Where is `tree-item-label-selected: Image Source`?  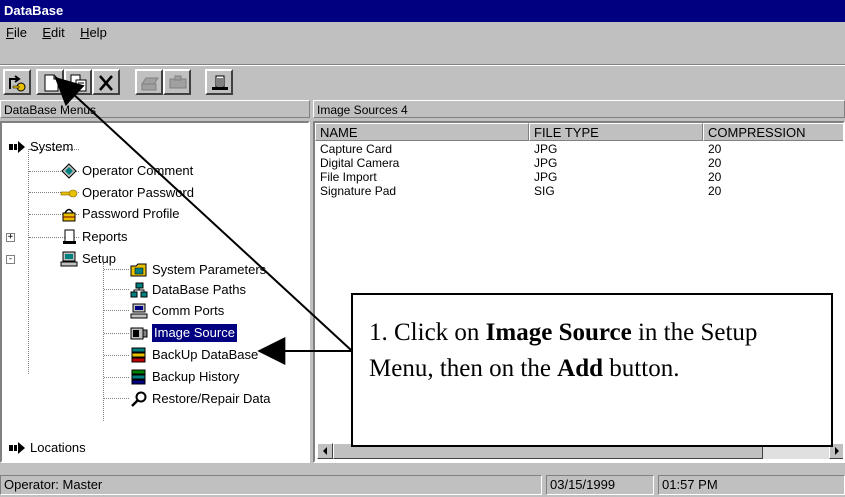 tree-item-label-selected: Image Source is located at coordinates (194, 333).